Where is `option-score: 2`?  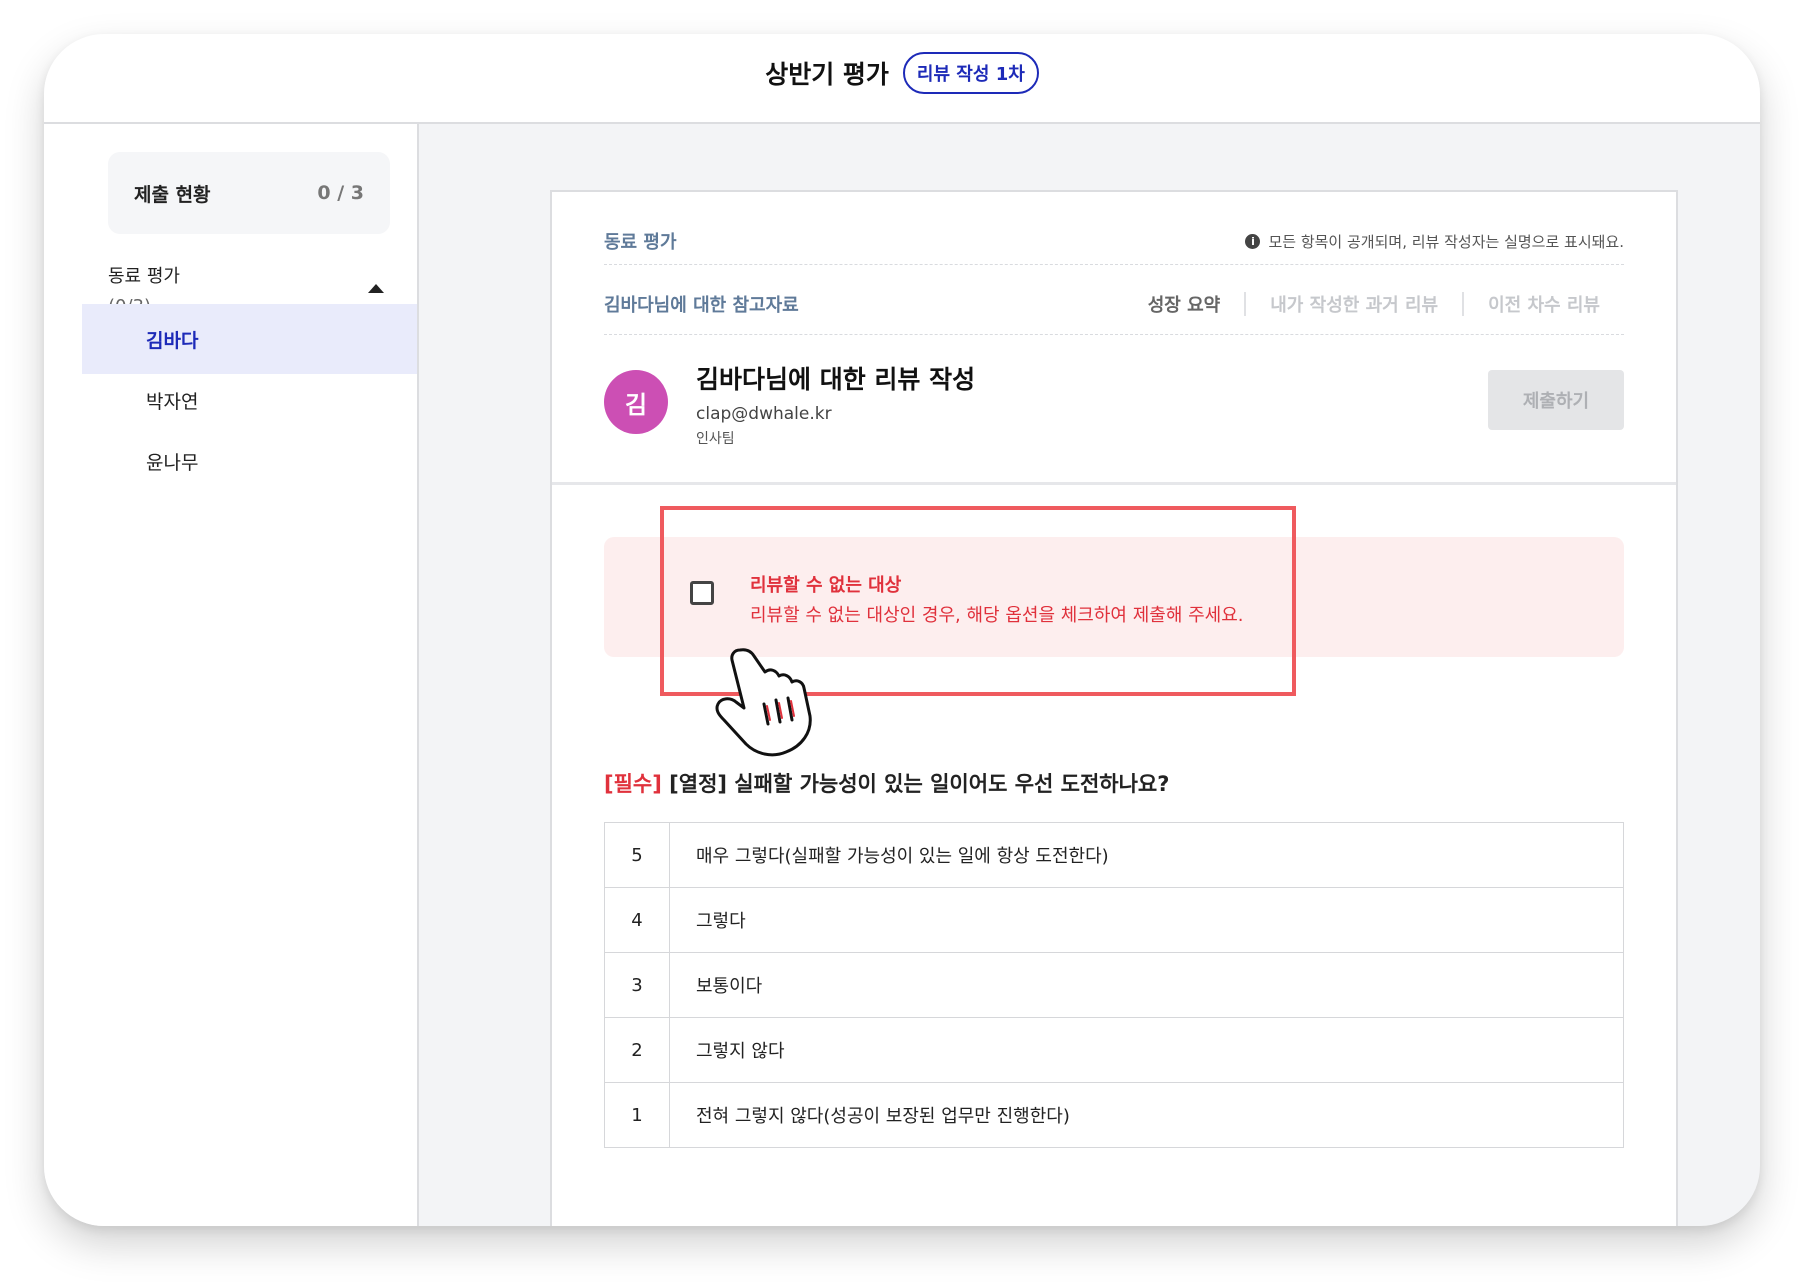 option-score: 2 is located at coordinates (637, 1050).